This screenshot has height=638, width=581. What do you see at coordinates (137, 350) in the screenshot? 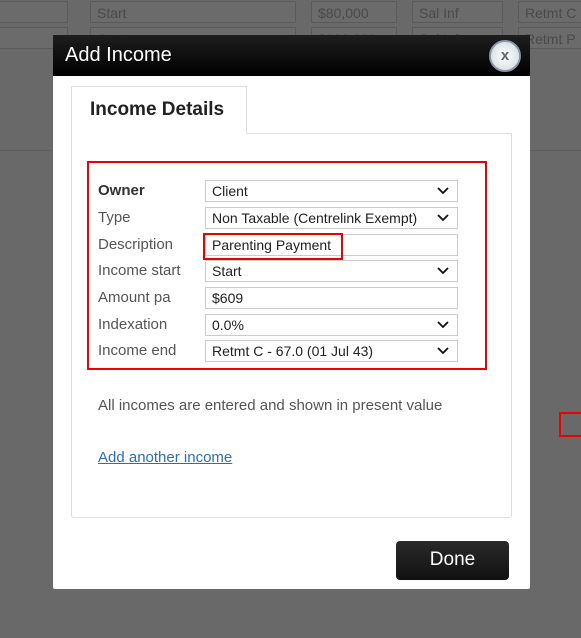
I see `income-end-label: Income end` at bounding box center [137, 350].